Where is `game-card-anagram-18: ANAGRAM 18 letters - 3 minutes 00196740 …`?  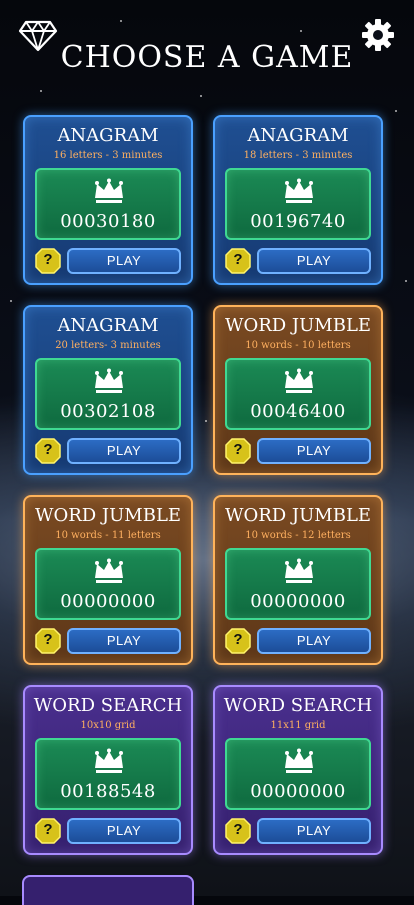 game-card-anagram-18: ANAGRAM 18 letters - 3 minutes 00196740 … is located at coordinates (298, 200).